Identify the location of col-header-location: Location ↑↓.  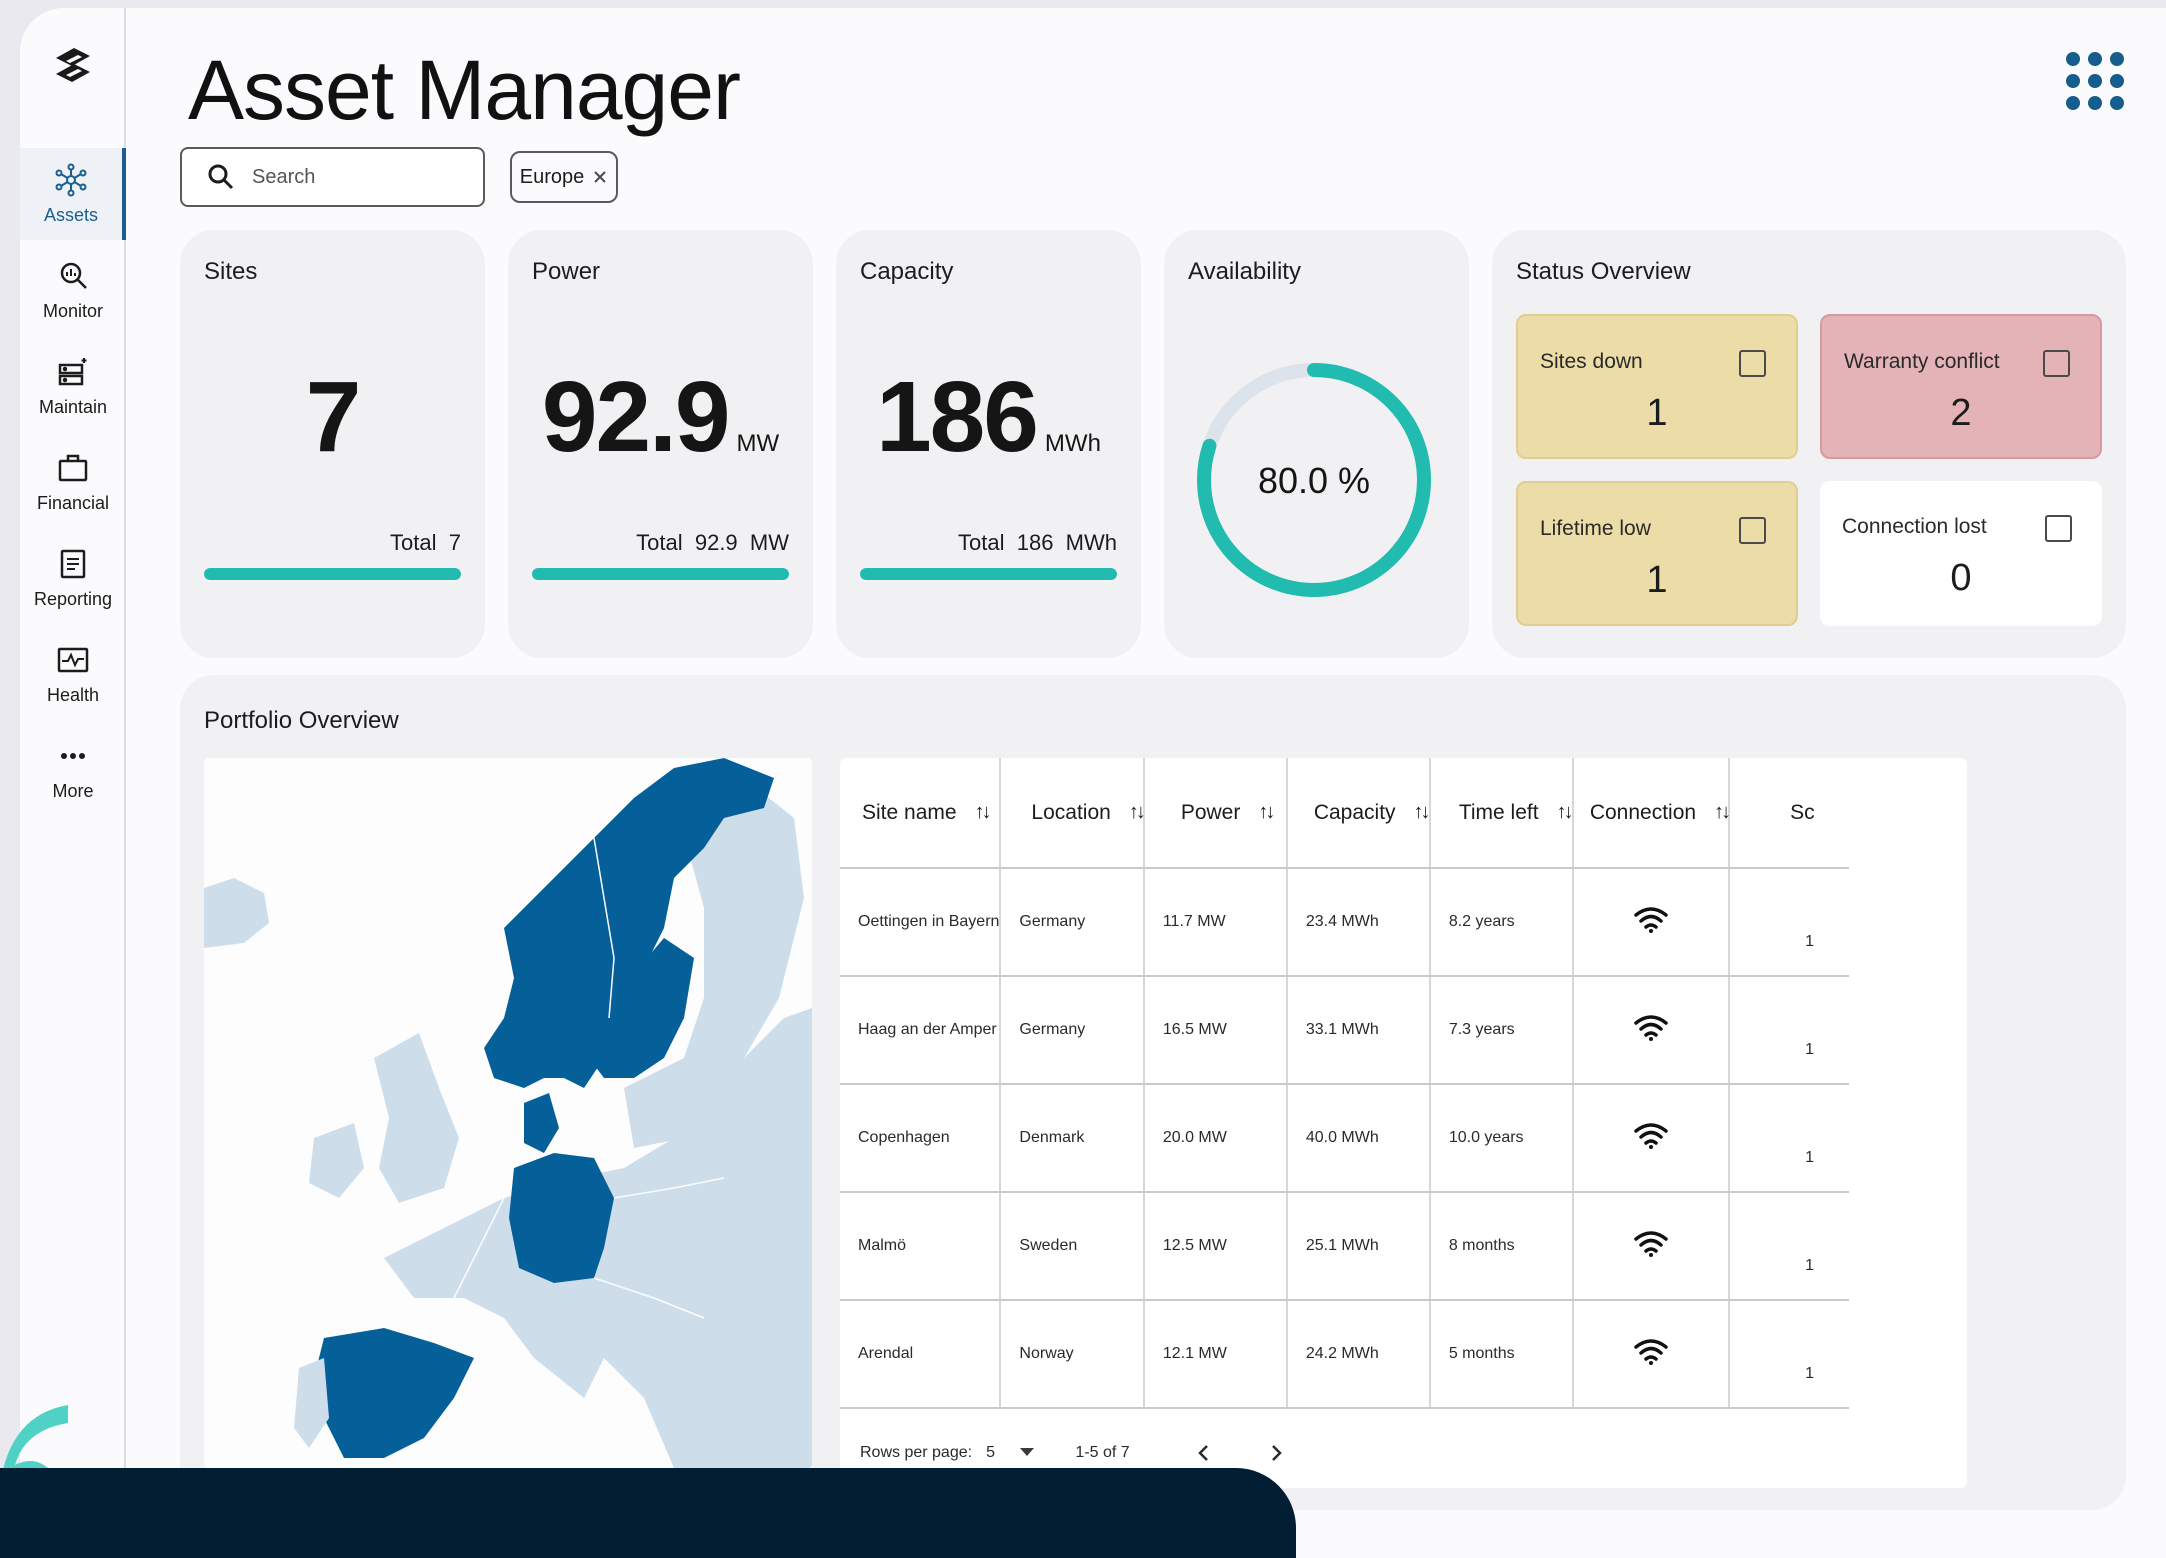
(1073, 813).